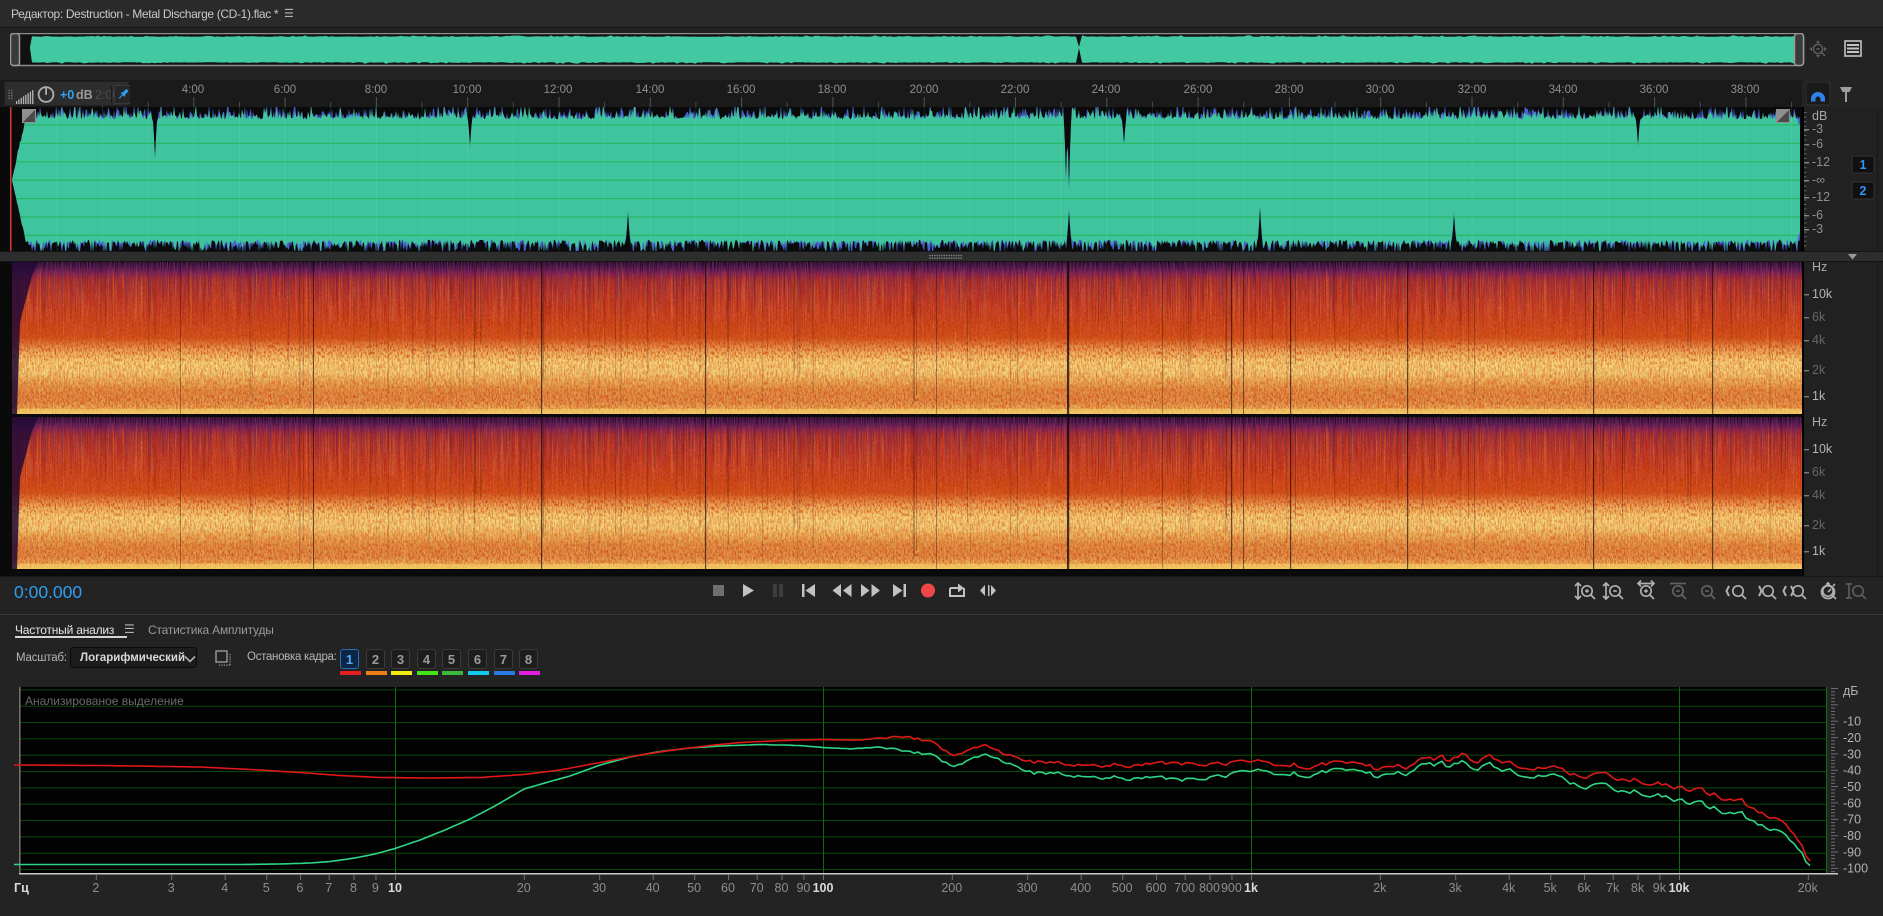  What do you see at coordinates (1456, 888) in the screenshot?
I see `svg-text: 3k` at bounding box center [1456, 888].